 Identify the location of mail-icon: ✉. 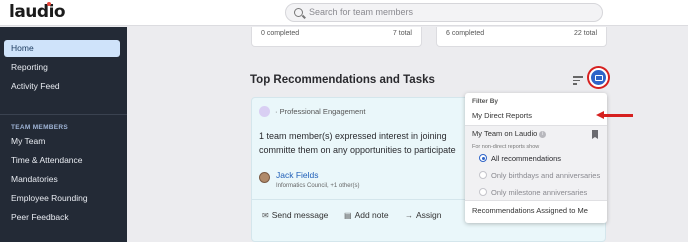
(265, 216).